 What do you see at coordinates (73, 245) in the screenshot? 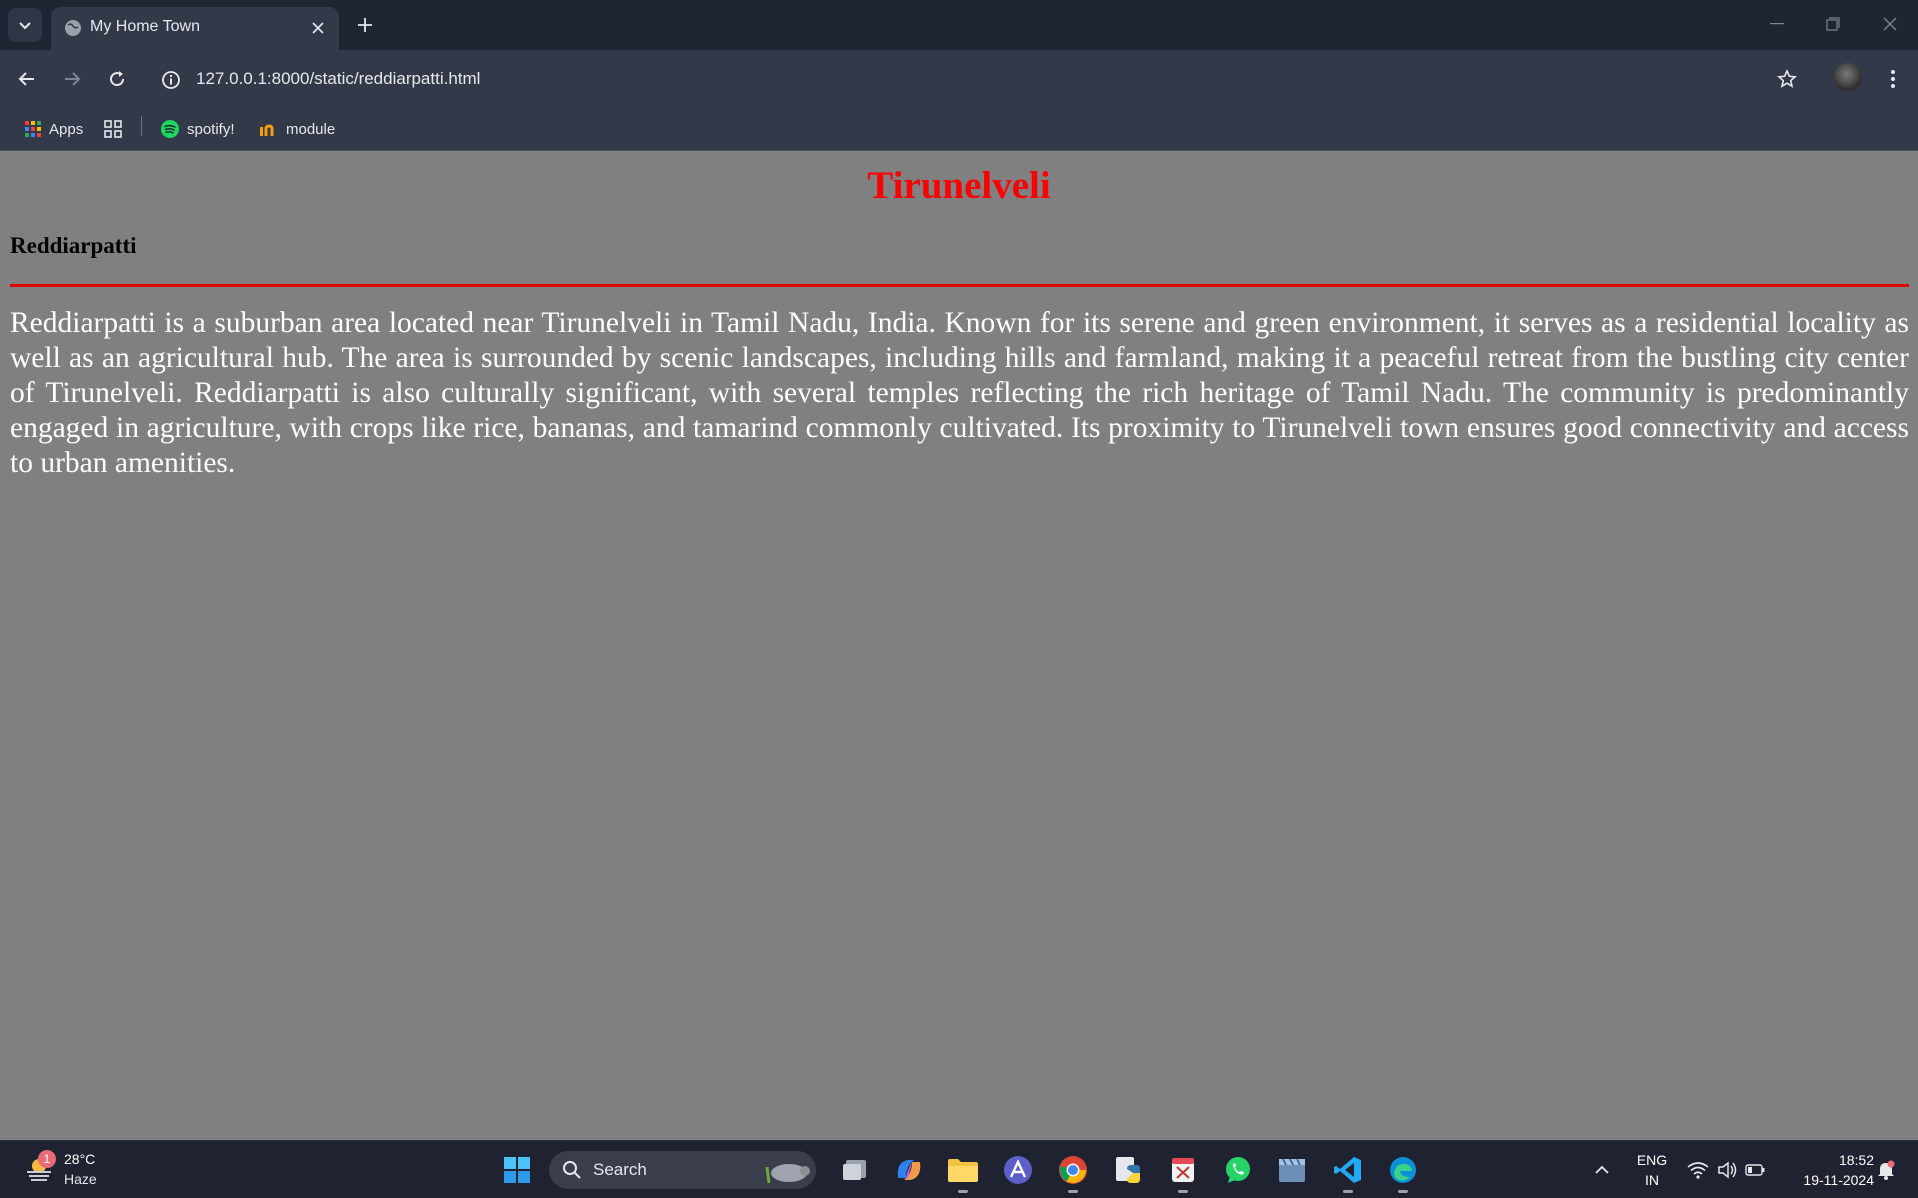
I see `section-title: Reddiarpatti` at bounding box center [73, 245].